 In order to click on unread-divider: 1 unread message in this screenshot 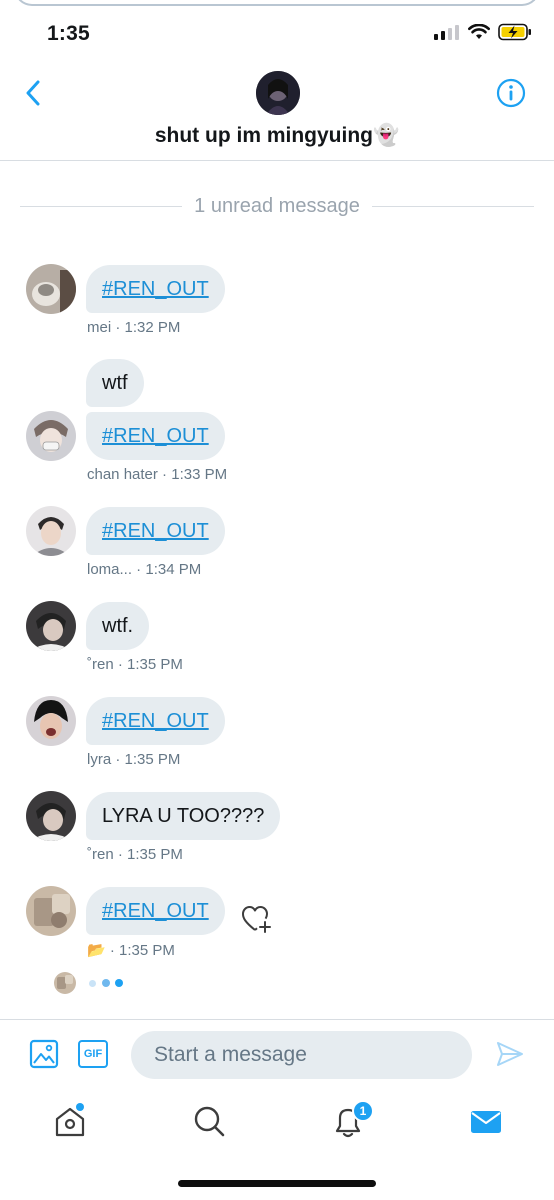, I will do `click(277, 206)`.